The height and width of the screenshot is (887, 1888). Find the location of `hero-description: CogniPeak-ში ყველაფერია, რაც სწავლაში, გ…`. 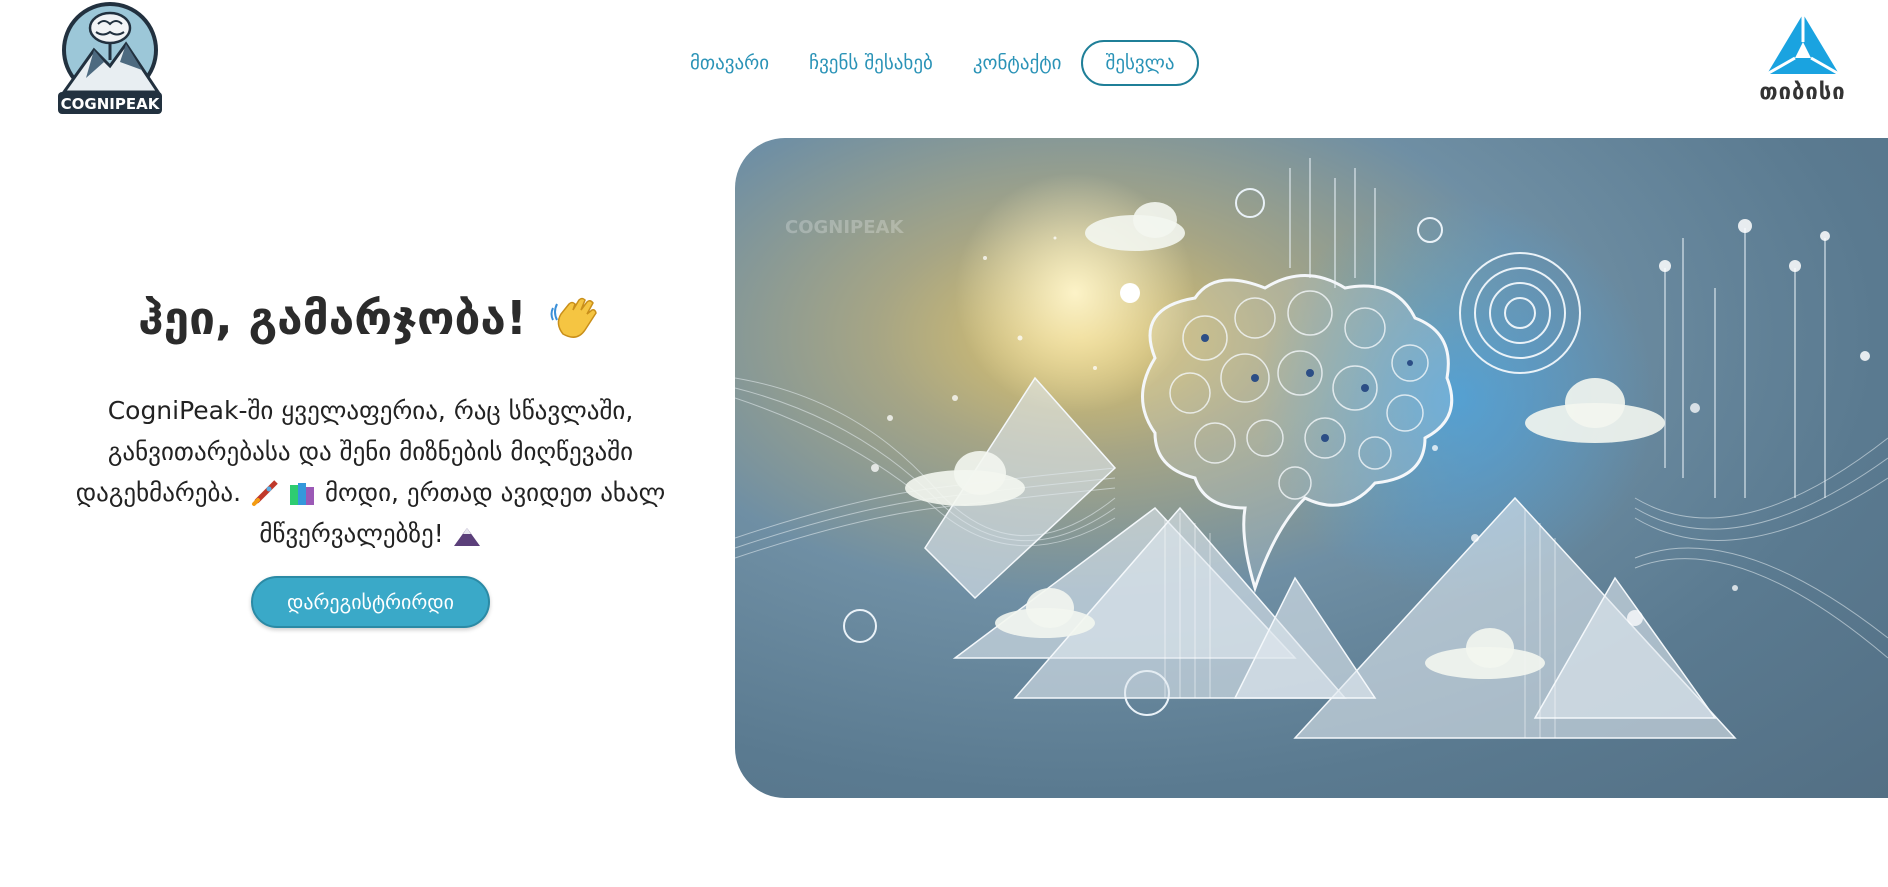

hero-description: CogniPeak-ში ყველაფერია, რაც სწავლაში, გ… is located at coordinates (371, 472).